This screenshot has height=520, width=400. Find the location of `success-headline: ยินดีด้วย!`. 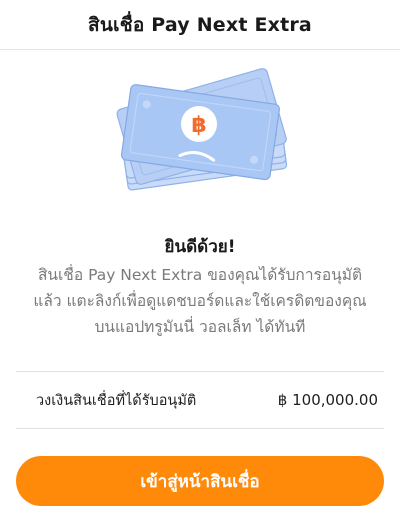

success-headline: ยินดีด้วย! is located at coordinates (200, 247).